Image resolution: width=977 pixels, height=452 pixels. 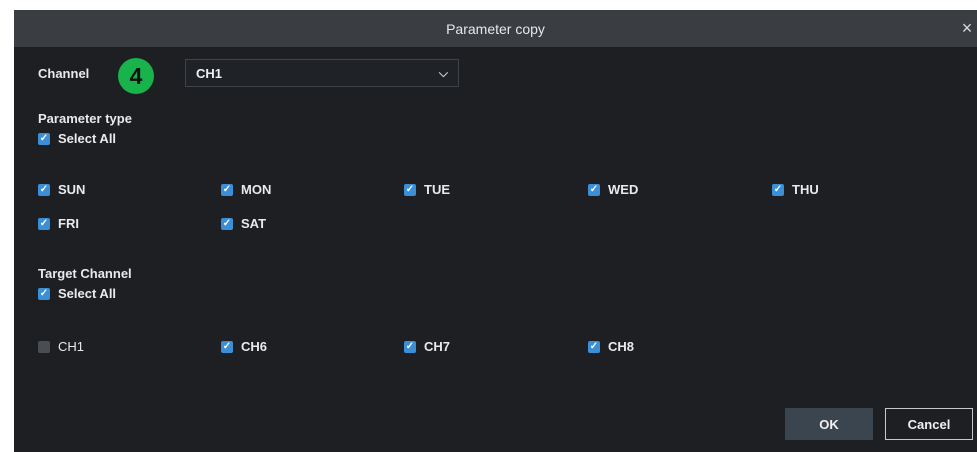 I want to click on day-label: THU, so click(x=805, y=189).